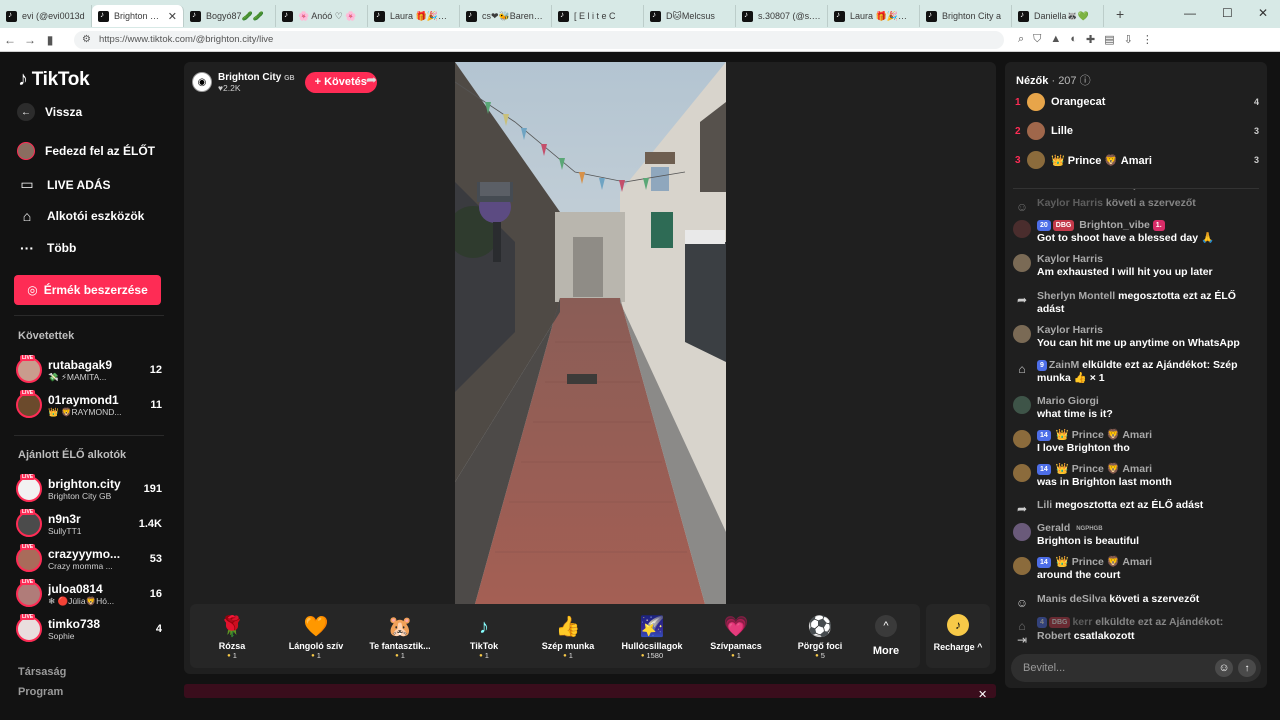  What do you see at coordinates (484, 636) in the screenshot?
I see `gift-tiktok: ♪ TikTok 1` at bounding box center [484, 636].